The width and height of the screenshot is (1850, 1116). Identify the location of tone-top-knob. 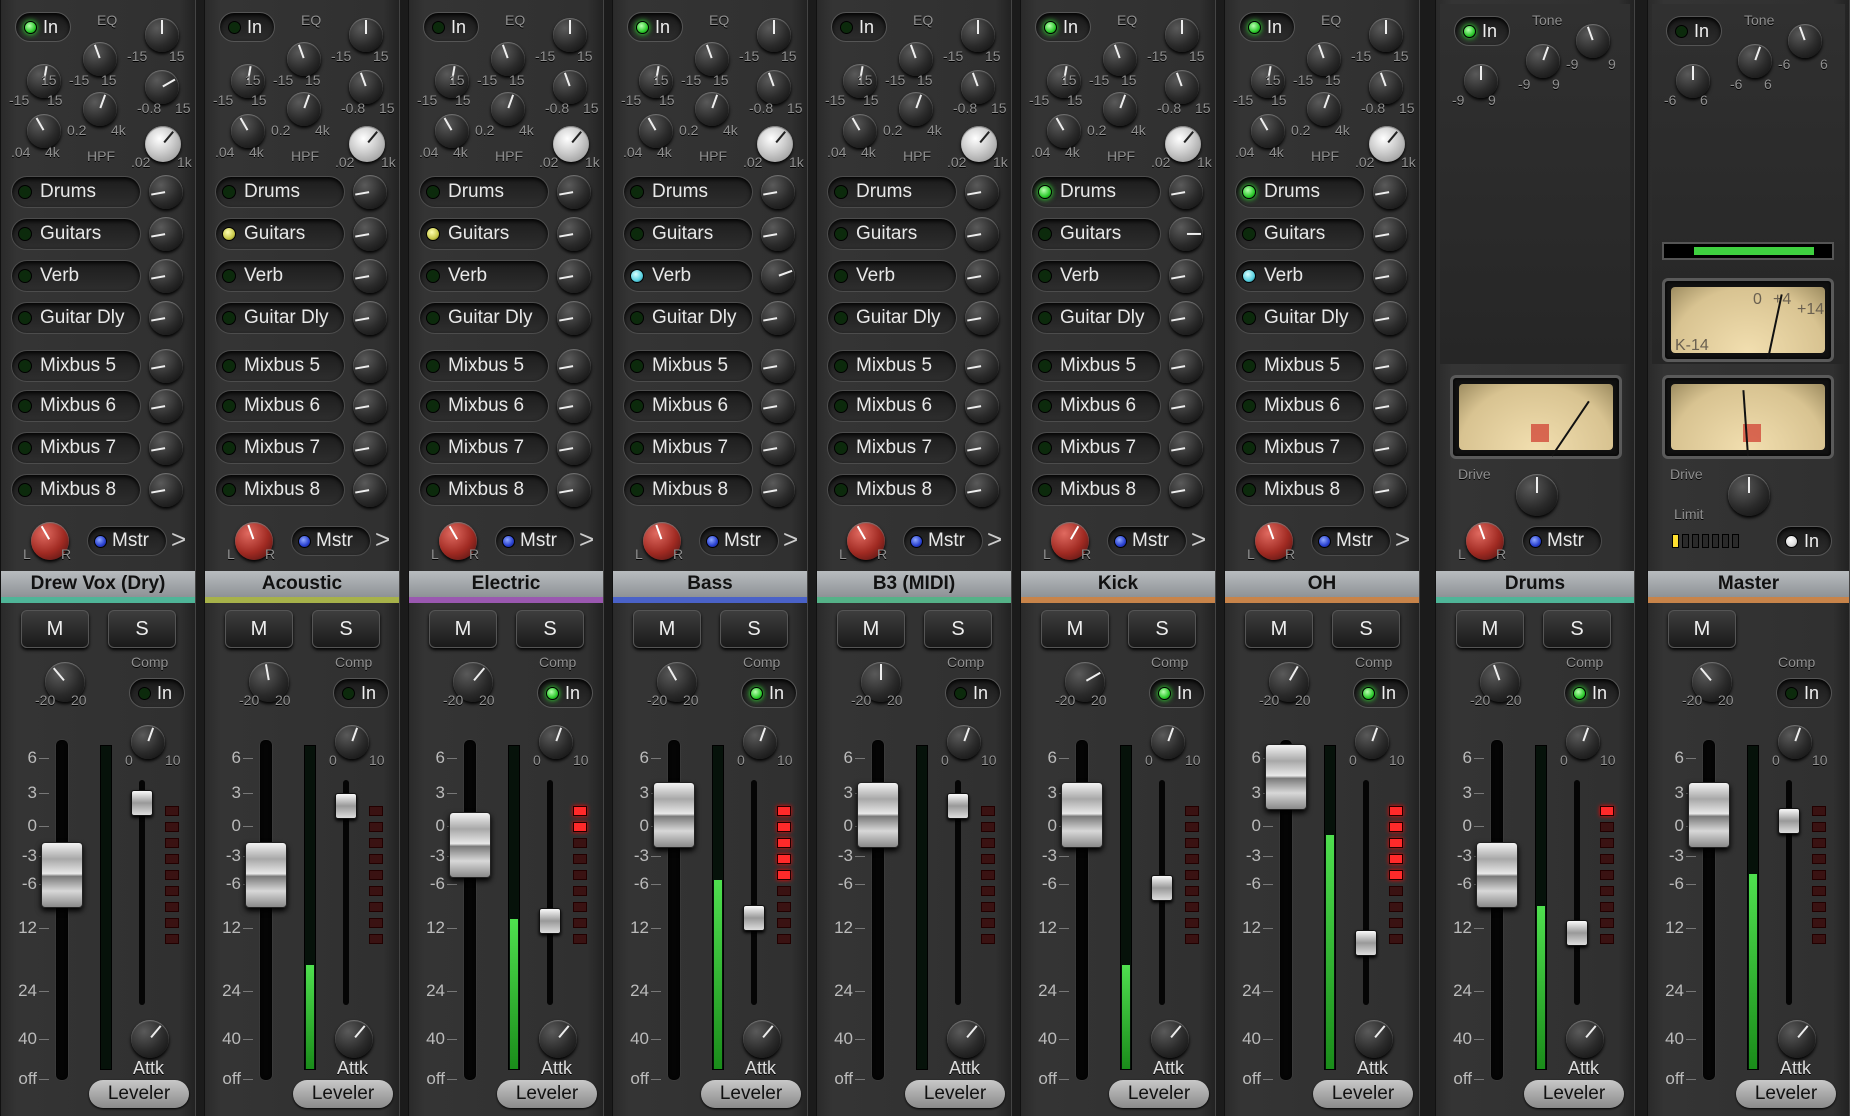
(1593, 41).